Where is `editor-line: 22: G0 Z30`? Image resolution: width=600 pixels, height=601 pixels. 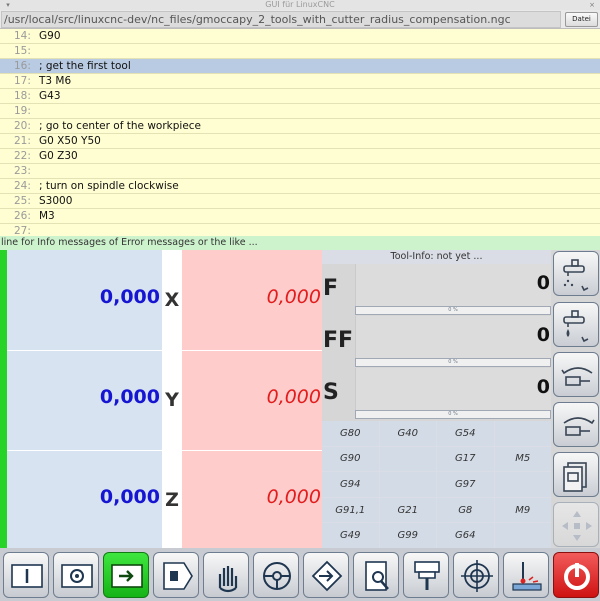 editor-line: 22: G0 Z30 is located at coordinates (300, 156).